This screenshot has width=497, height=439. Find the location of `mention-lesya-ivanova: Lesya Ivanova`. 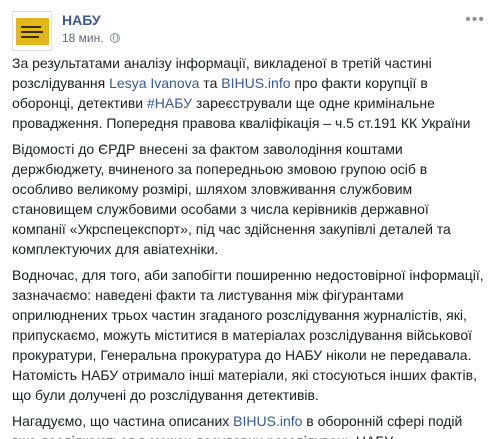

mention-lesya-ivanova: Lesya Ivanova is located at coordinates (154, 83).